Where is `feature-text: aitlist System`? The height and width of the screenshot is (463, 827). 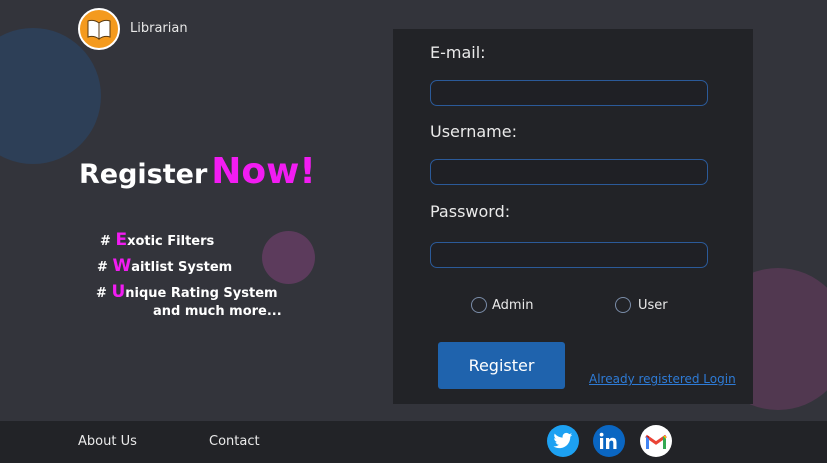 feature-text: aitlist System is located at coordinates (182, 267).